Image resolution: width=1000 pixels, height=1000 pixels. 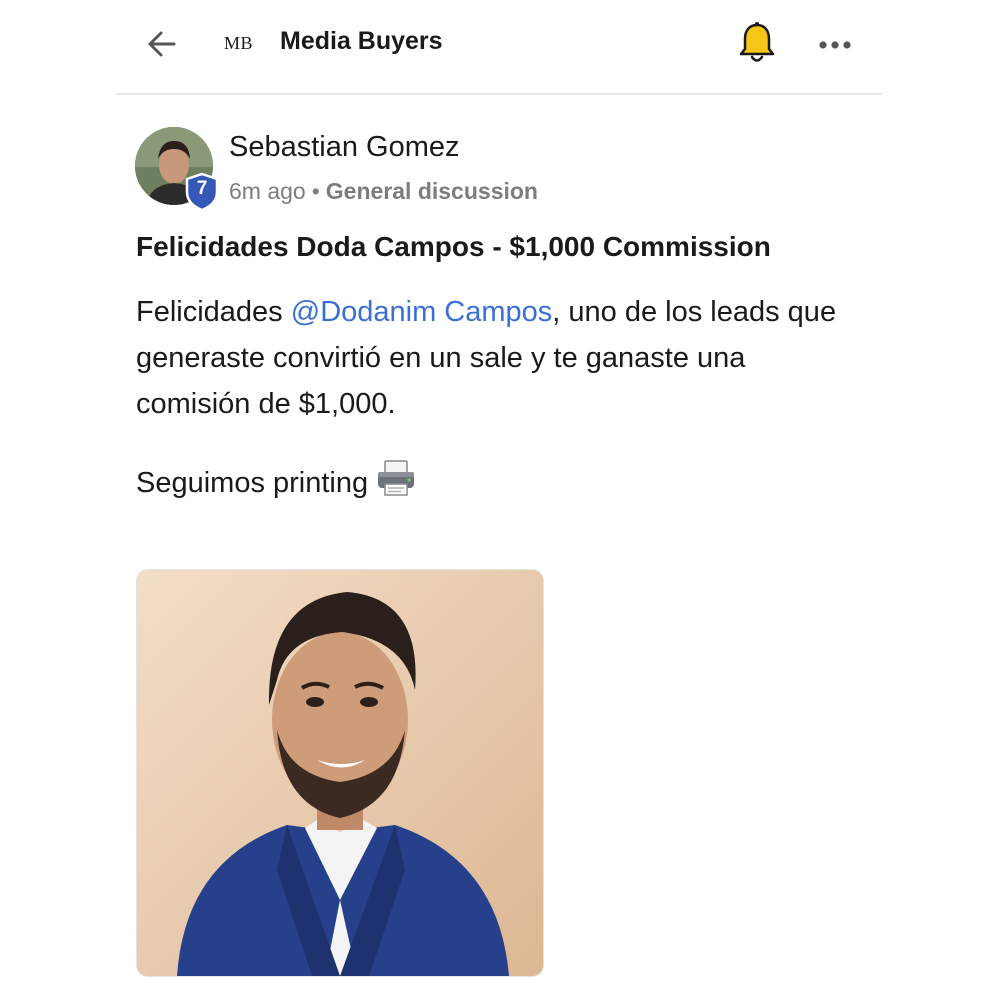 What do you see at coordinates (252, 483) in the screenshot?
I see `closing-text: Seguimos printing` at bounding box center [252, 483].